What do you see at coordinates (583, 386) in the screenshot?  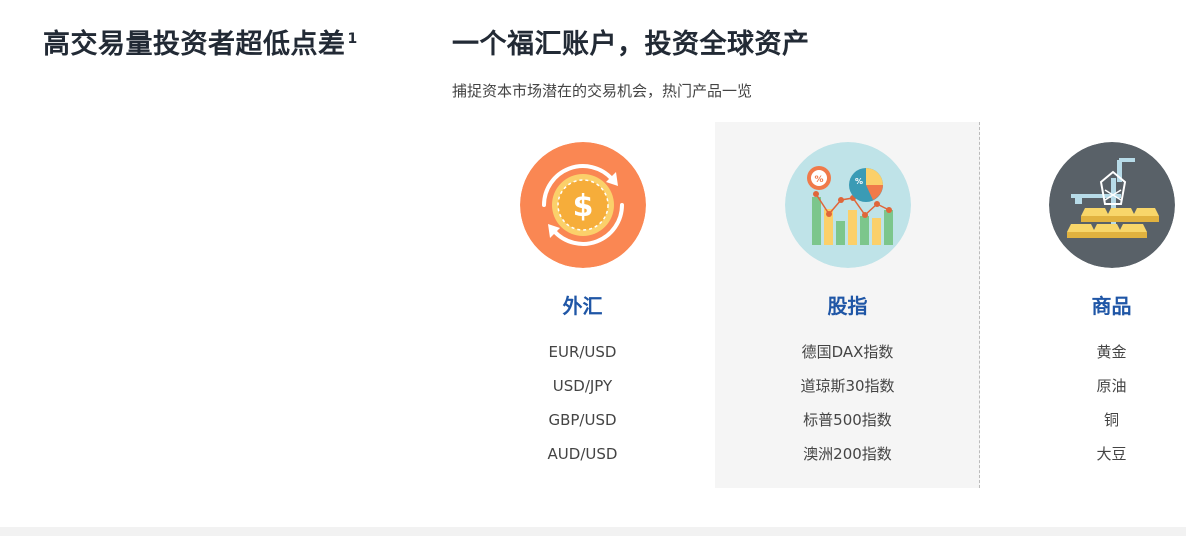 I see `forex-item-usdjpy: USD/JPY` at bounding box center [583, 386].